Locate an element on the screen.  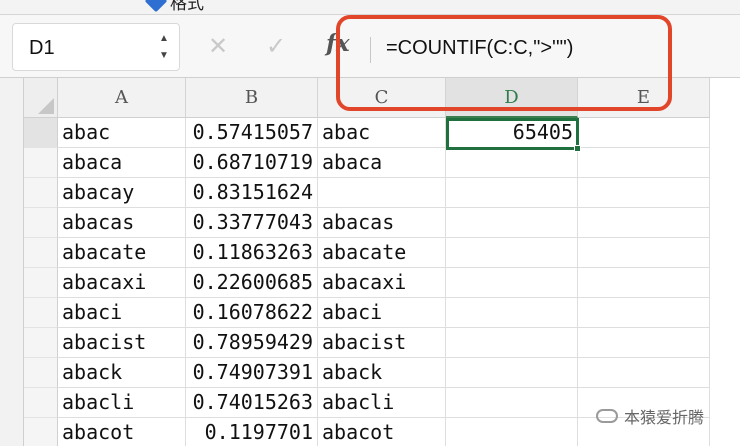
cell-b3: 0.83151624 is located at coordinates (252, 193).